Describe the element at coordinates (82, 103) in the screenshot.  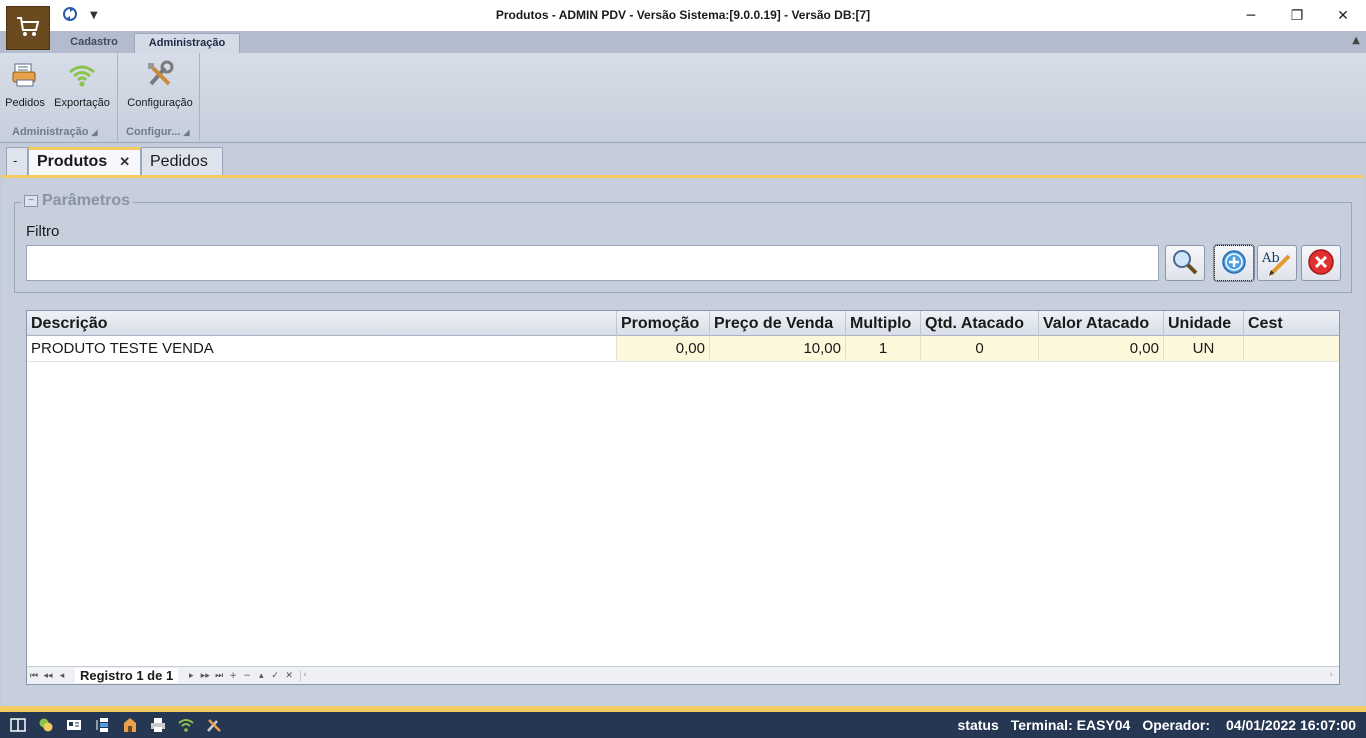
I see `exportacao-label: Exportação` at that location.